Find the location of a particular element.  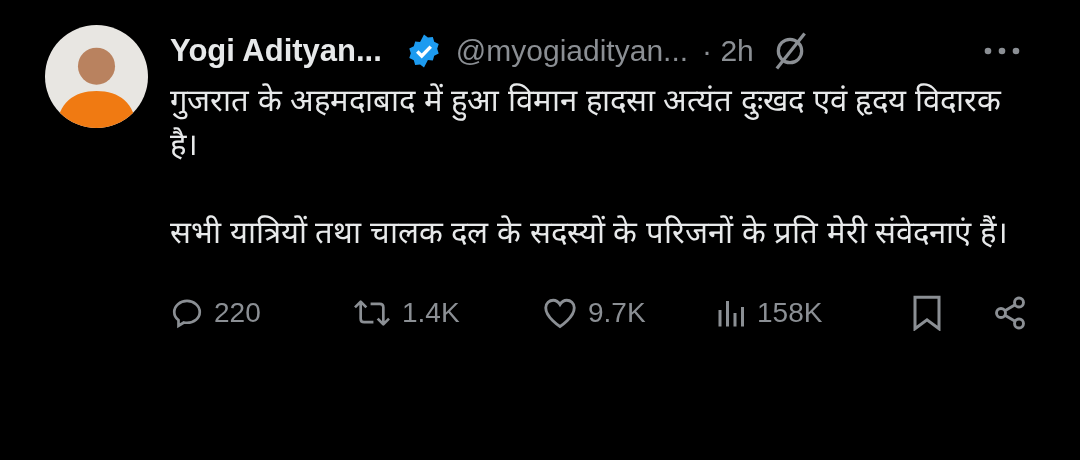

repost-count: 1.4K is located at coordinates (431, 313).